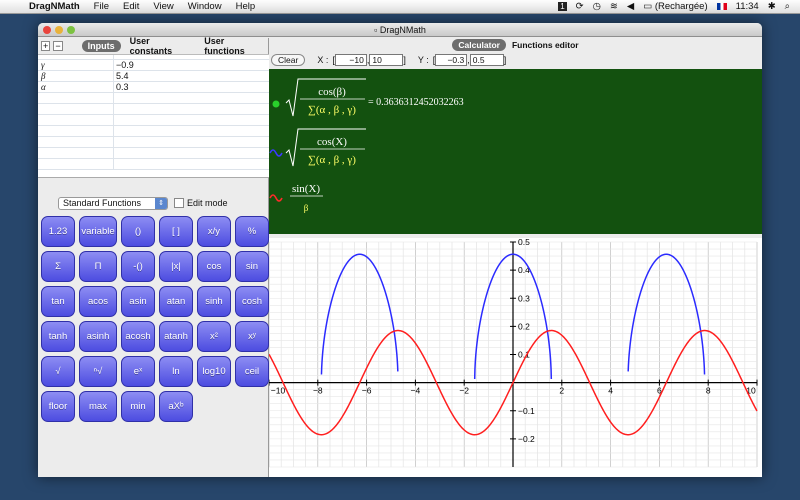 This screenshot has width=800, height=500. I want to click on formula3-numerator: sin(X), so click(306, 189).